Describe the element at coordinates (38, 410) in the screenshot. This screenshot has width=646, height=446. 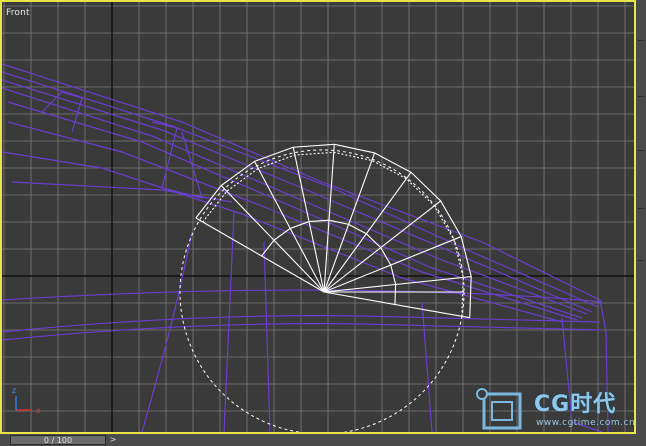
I see `axis-x-label: x` at that location.